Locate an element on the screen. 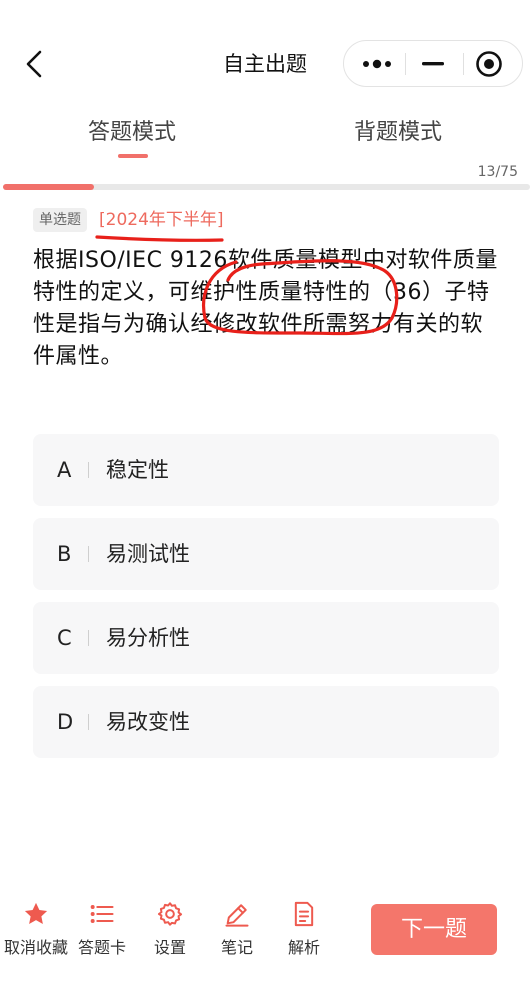 The width and height of the screenshot is (530, 998). bottom-toolbar: 取消收藏 答题卡 设置 笔记 解析 下一题 is located at coordinates (265, 944).